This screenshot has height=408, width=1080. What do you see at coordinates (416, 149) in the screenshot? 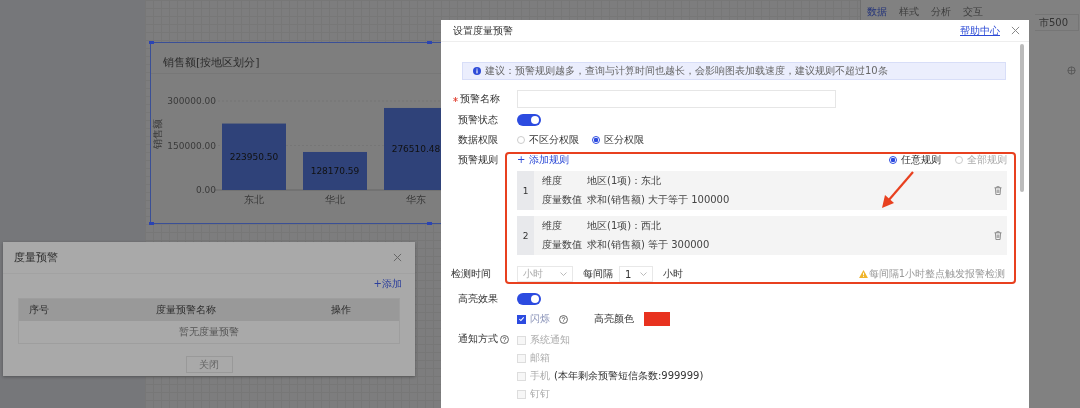
I see `data-label: 276510.48` at bounding box center [416, 149].